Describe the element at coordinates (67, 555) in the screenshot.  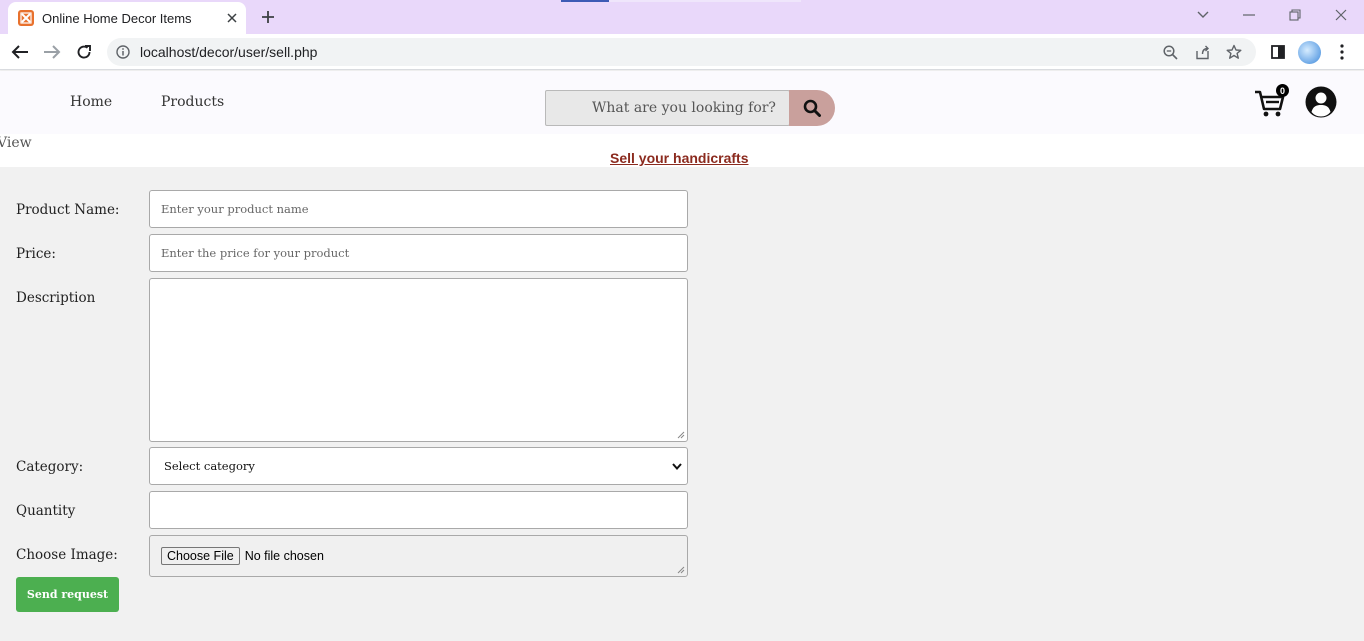
I see `choose-image-label: Choose Image:` at that location.